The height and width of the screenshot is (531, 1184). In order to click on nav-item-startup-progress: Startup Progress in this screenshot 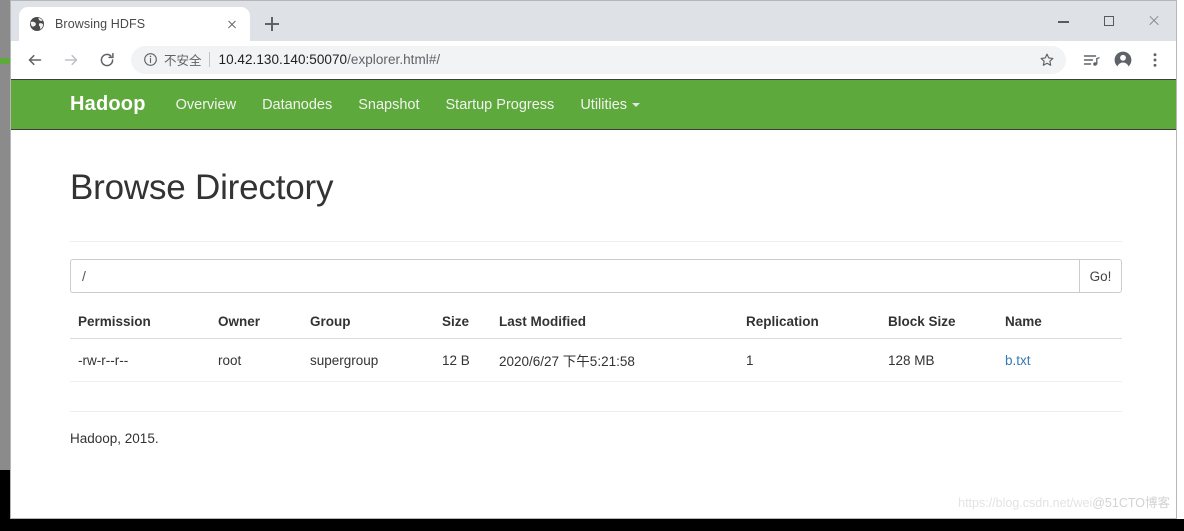, I will do `click(500, 105)`.